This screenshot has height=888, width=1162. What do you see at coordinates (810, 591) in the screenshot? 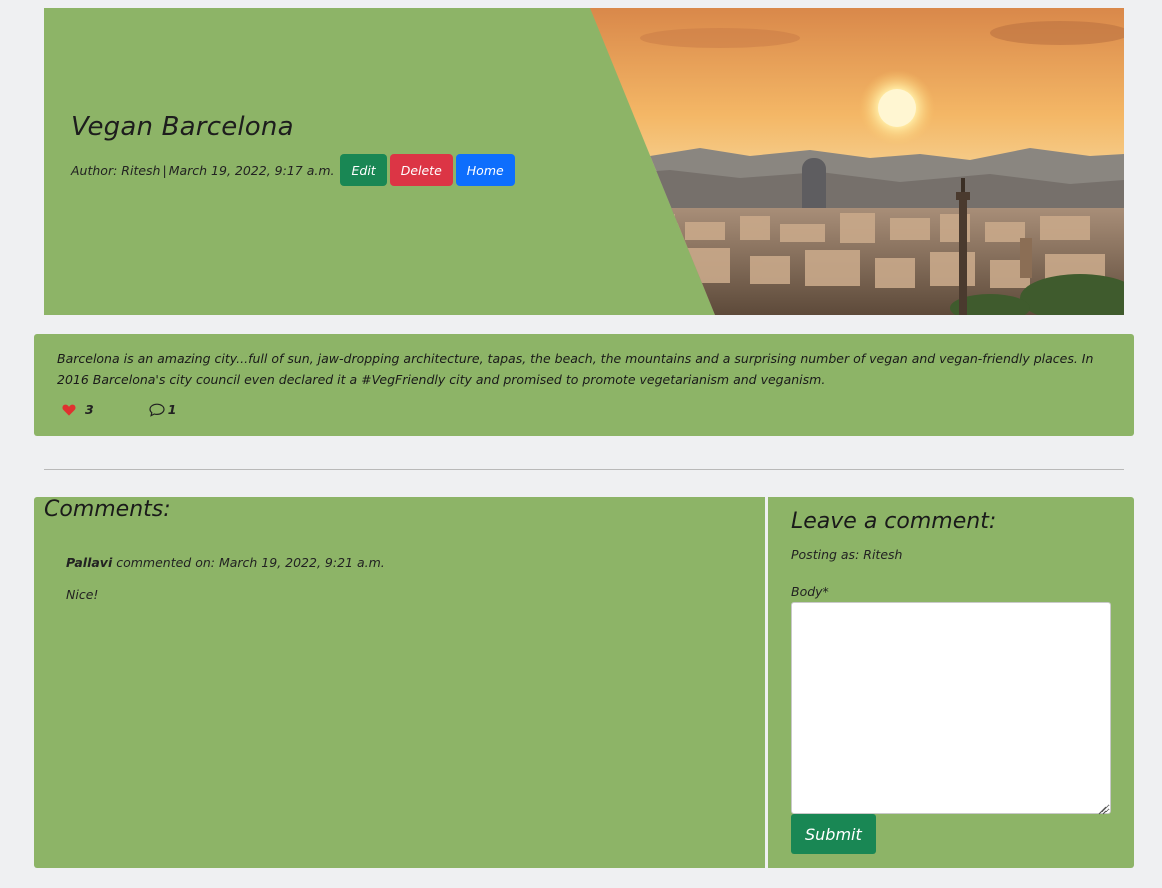
I see `body-label: Body*` at bounding box center [810, 591].